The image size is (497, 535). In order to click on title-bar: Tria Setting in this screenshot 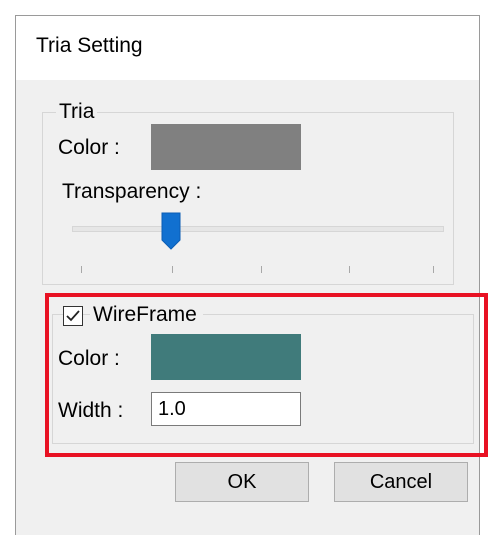, I will do `click(247, 48)`.